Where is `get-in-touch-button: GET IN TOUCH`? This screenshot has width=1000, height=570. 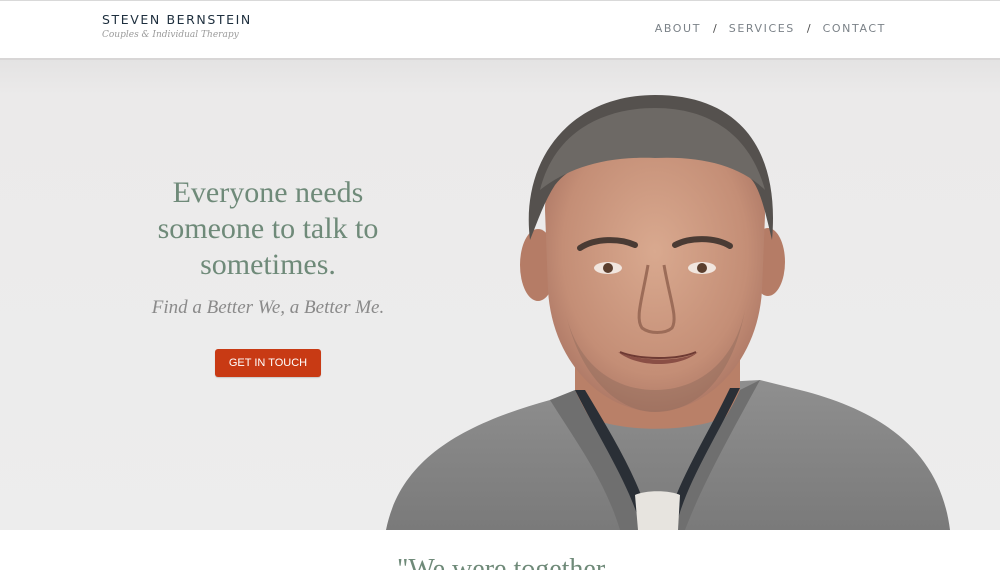 get-in-touch-button: GET IN TOUCH is located at coordinates (268, 363).